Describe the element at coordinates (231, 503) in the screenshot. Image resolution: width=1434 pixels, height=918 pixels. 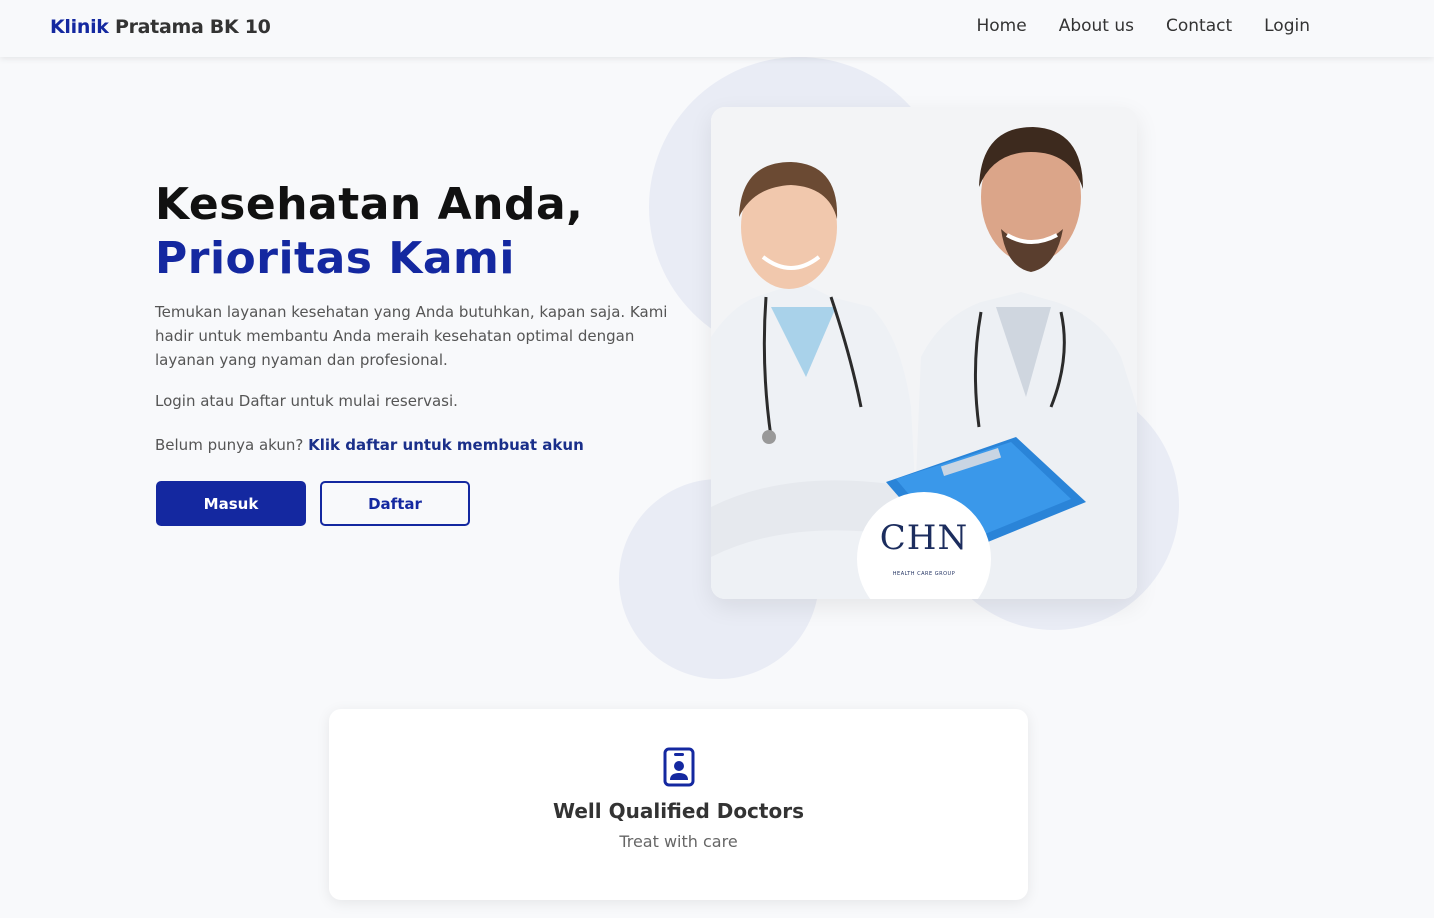
I see `masuk-button: Masuk` at that location.